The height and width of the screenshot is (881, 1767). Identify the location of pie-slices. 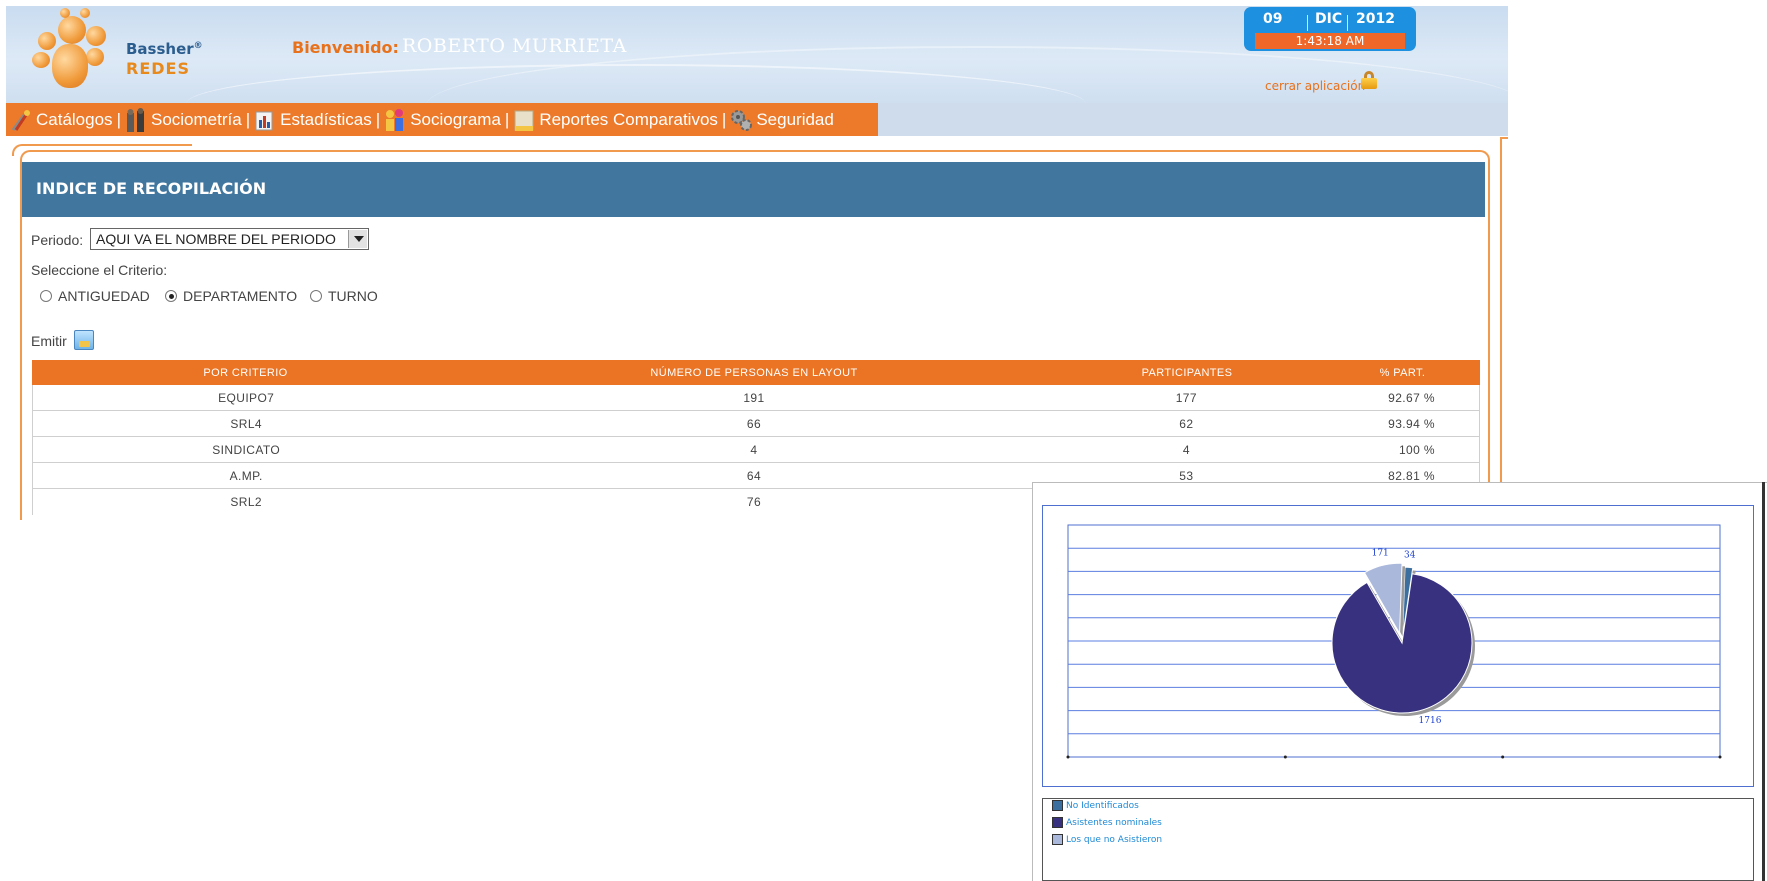
(1403, 639).